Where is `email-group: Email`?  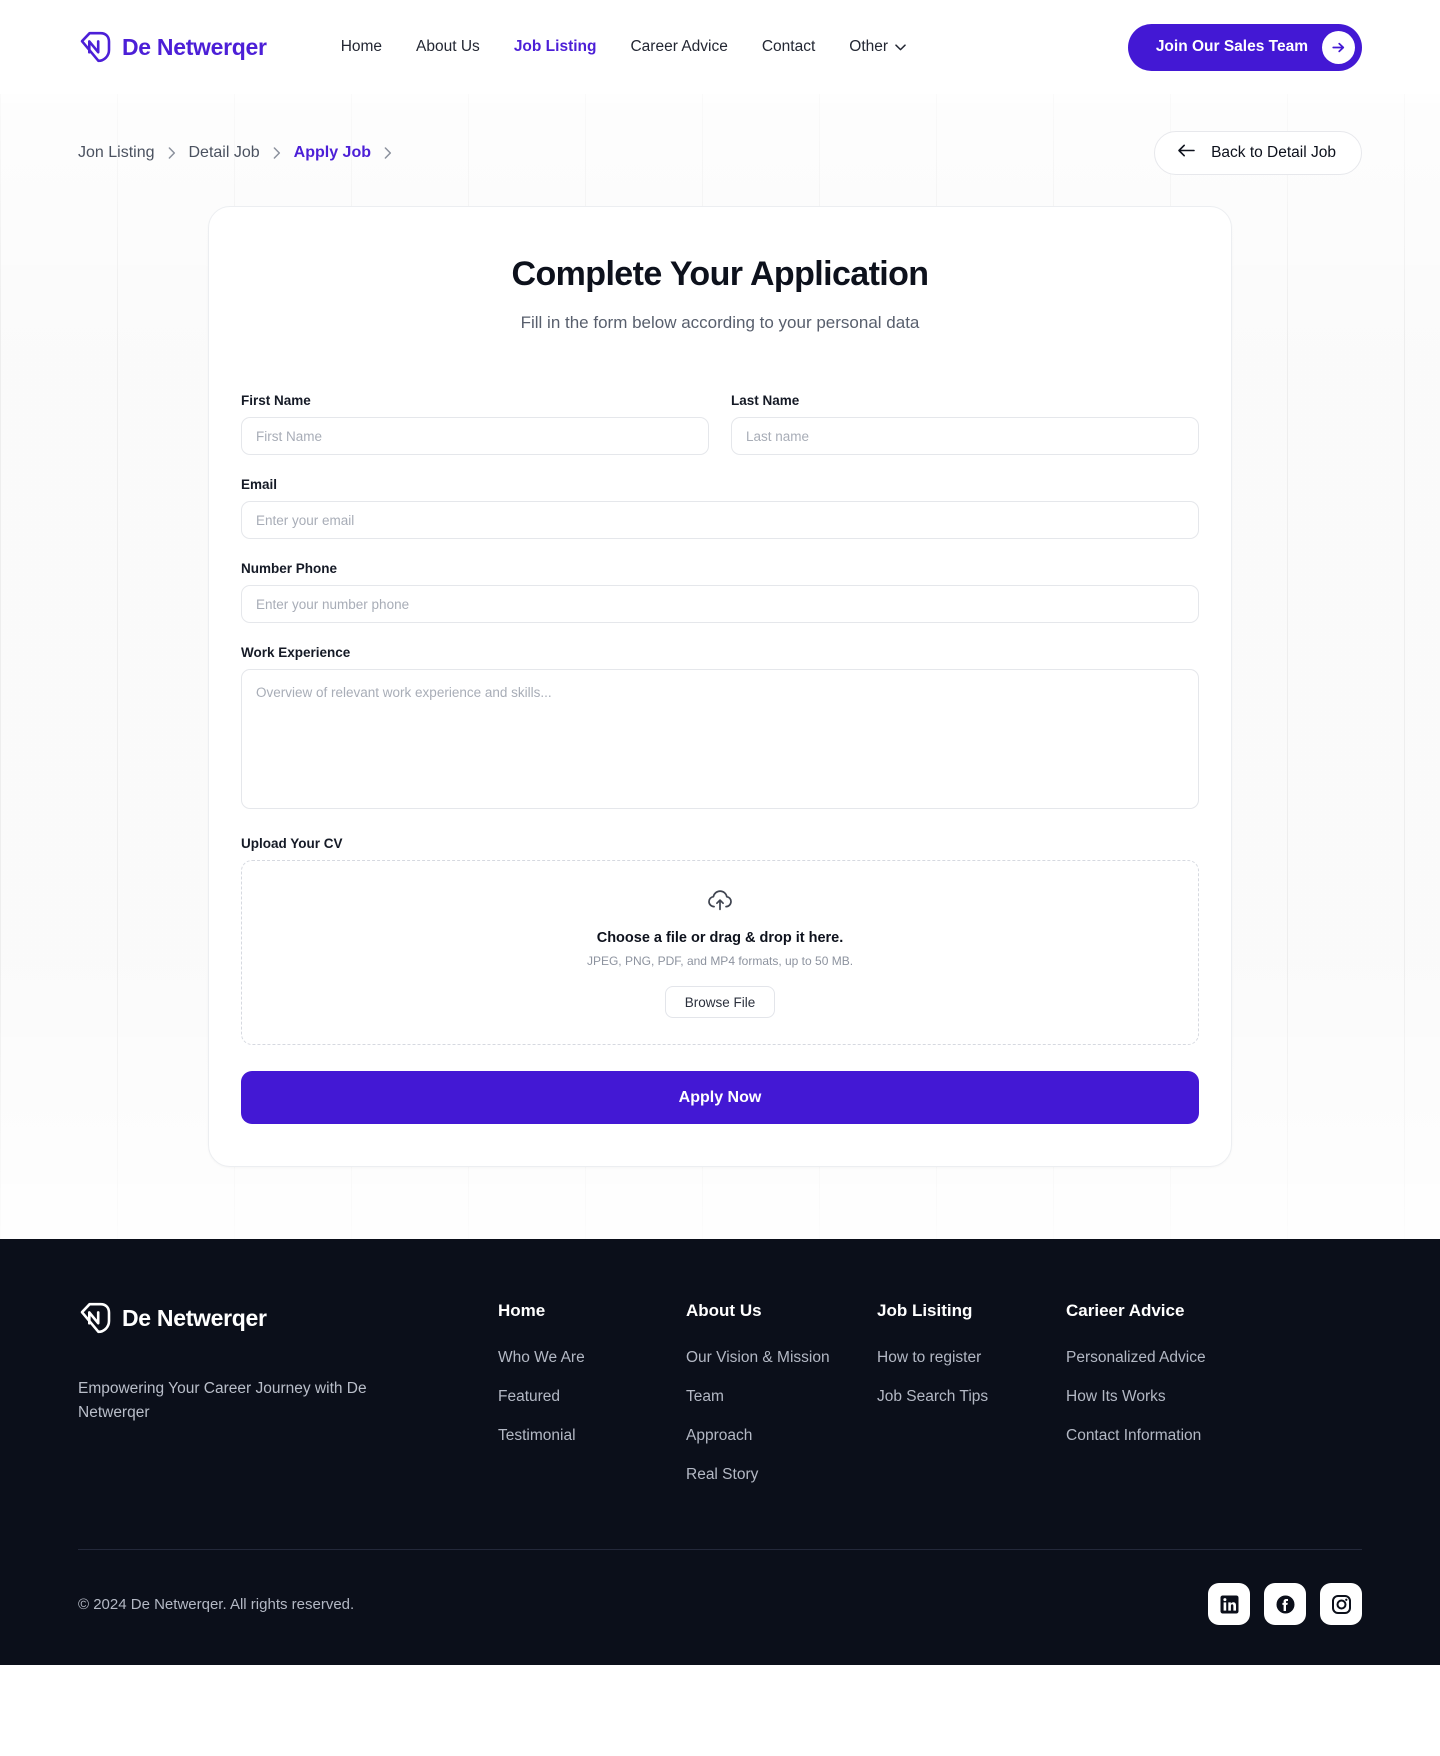 email-group: Email is located at coordinates (720, 508).